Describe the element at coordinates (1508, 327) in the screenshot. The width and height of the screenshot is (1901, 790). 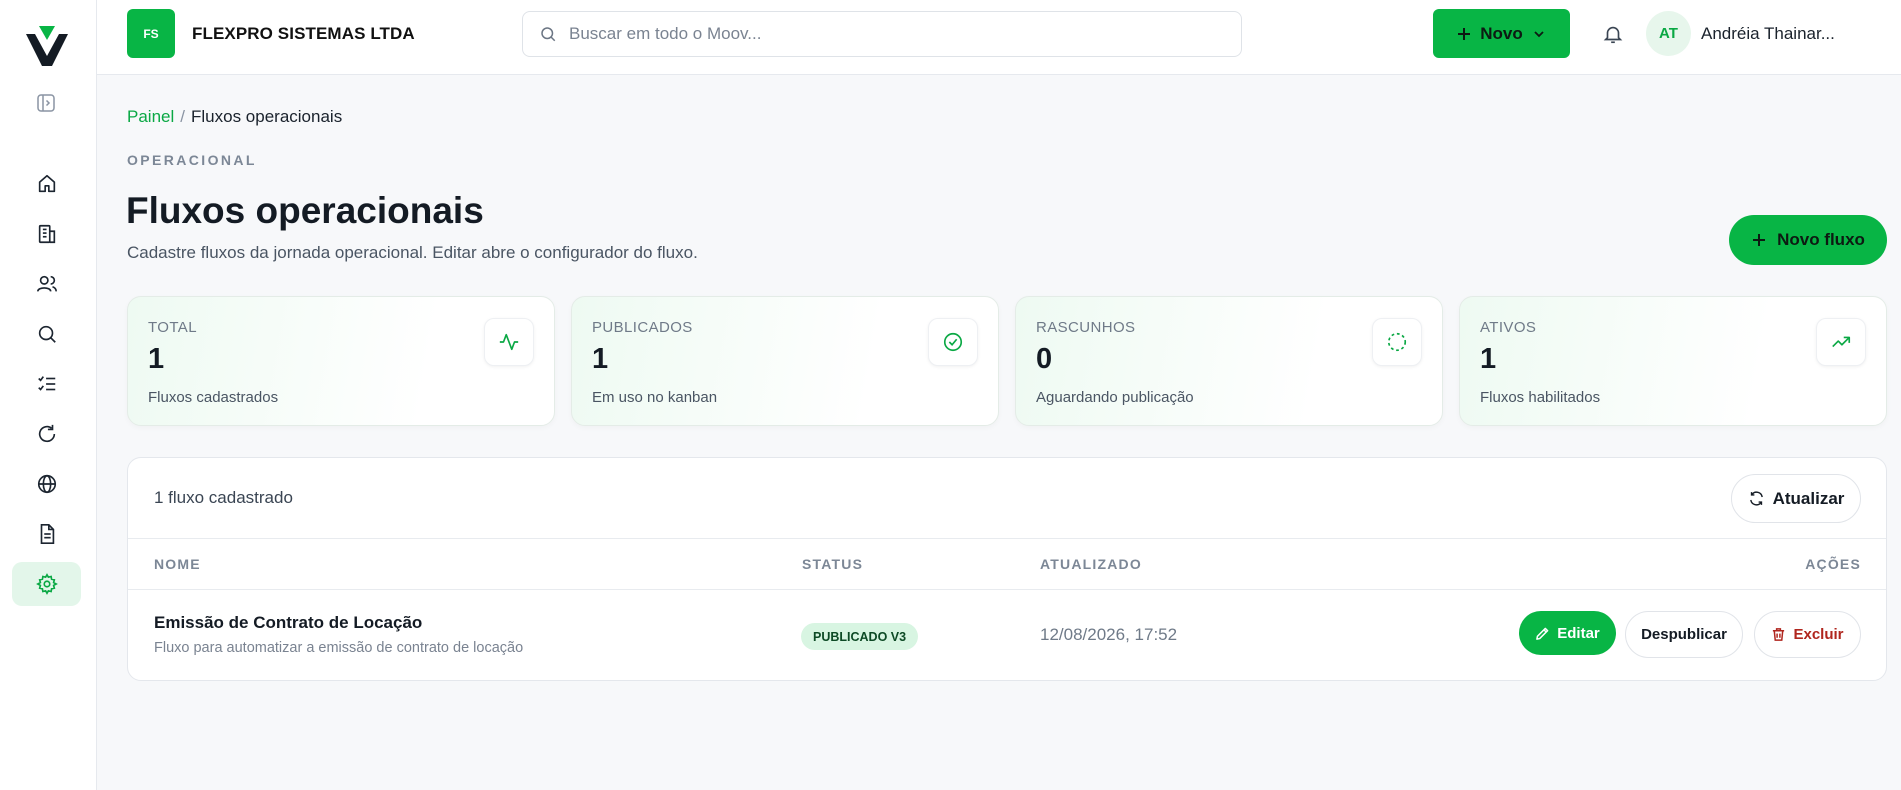
I see `stat-label: ATIVOS` at that location.